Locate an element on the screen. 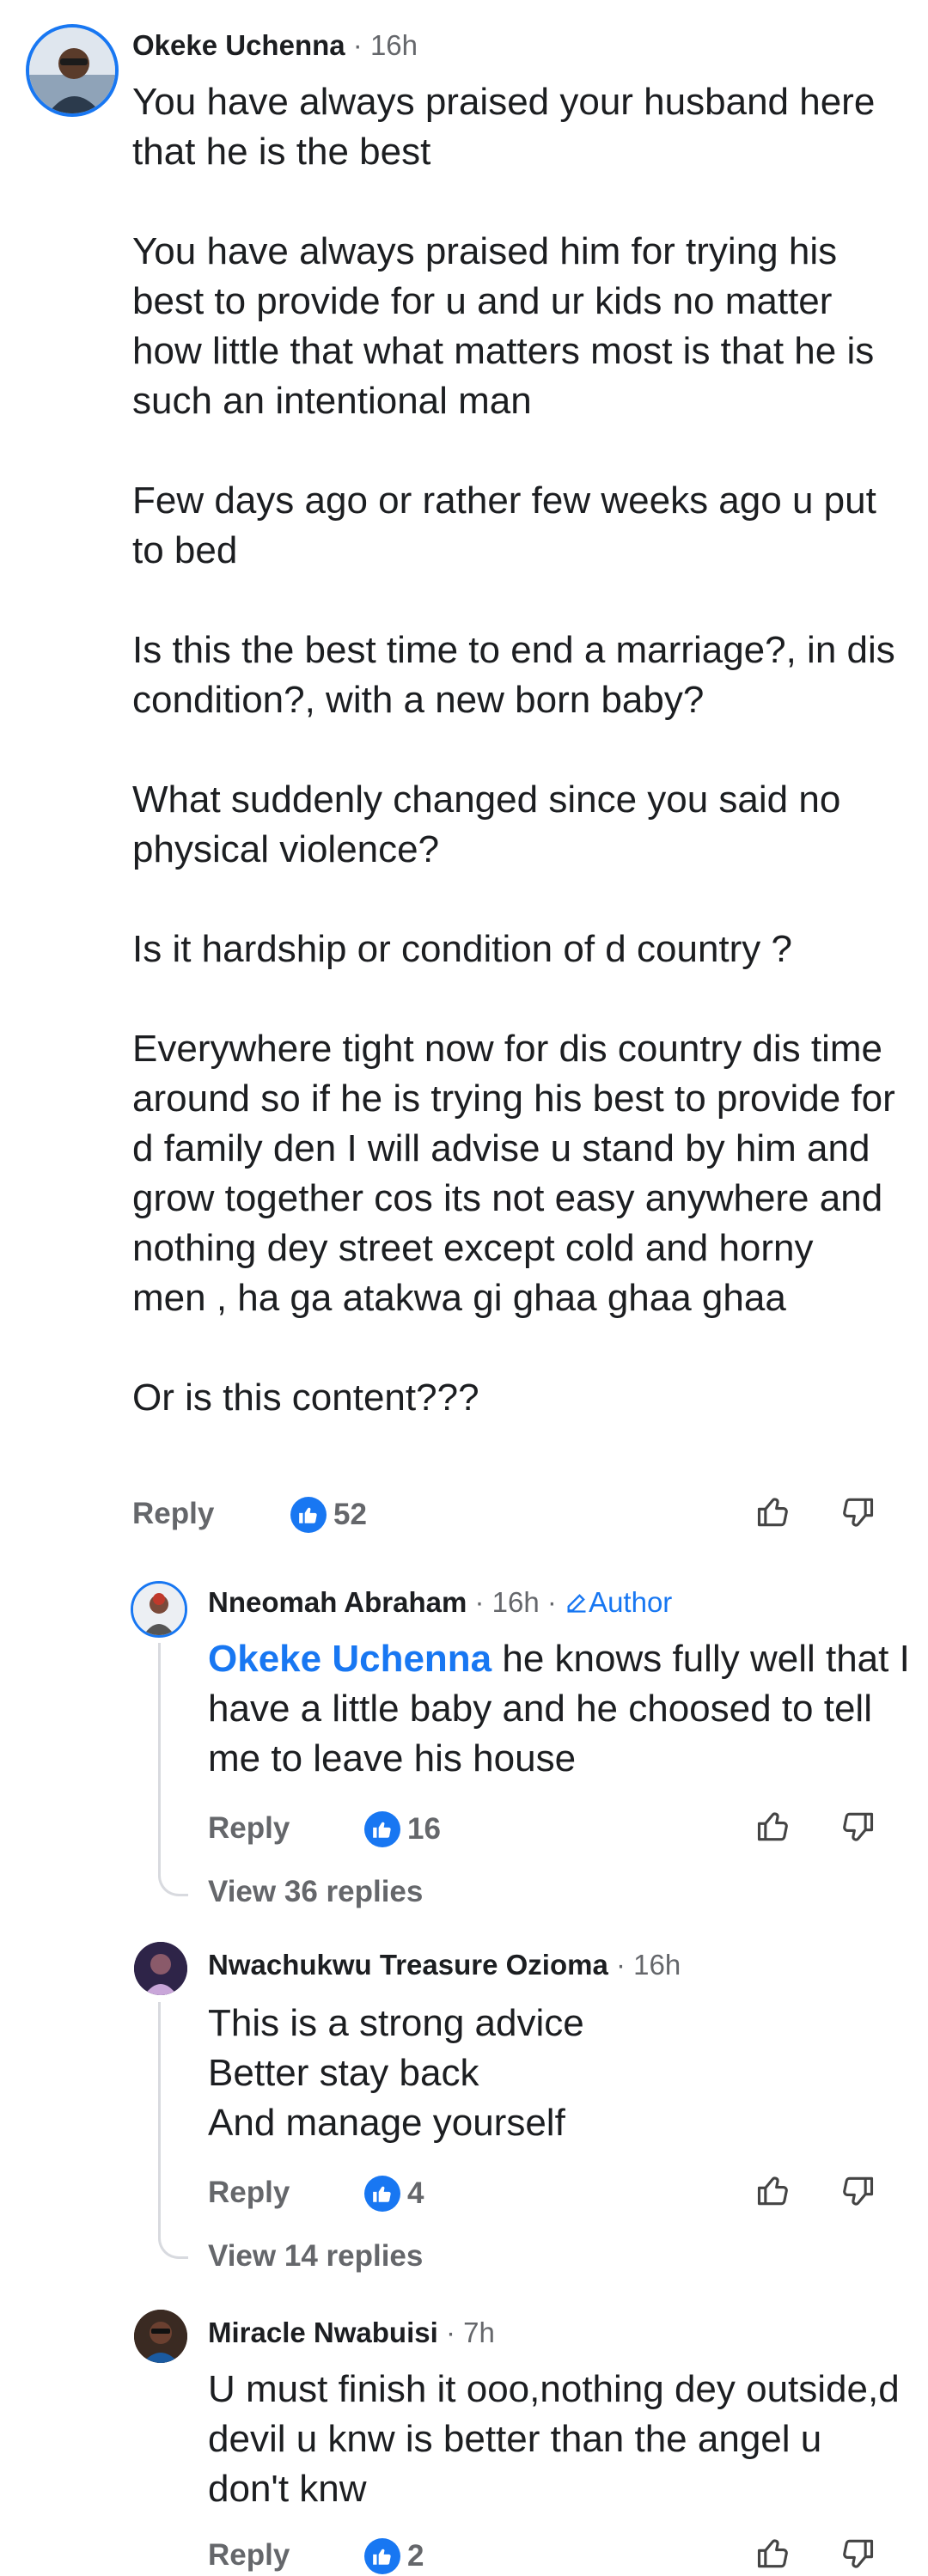 Image resolution: width=928 pixels, height=2576 pixels. mention-link: Okeke Uchenna is located at coordinates (349, 1659).